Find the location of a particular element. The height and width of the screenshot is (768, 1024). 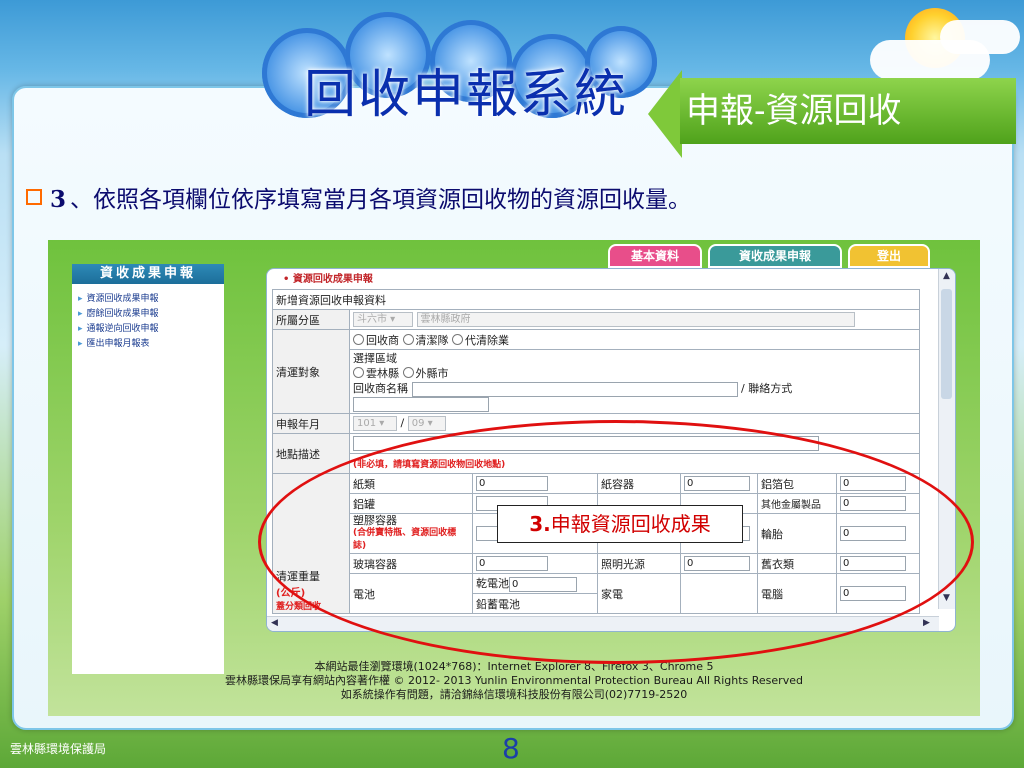

form-section-title-text: 資源回收成果申報 is located at coordinates (332, 279).